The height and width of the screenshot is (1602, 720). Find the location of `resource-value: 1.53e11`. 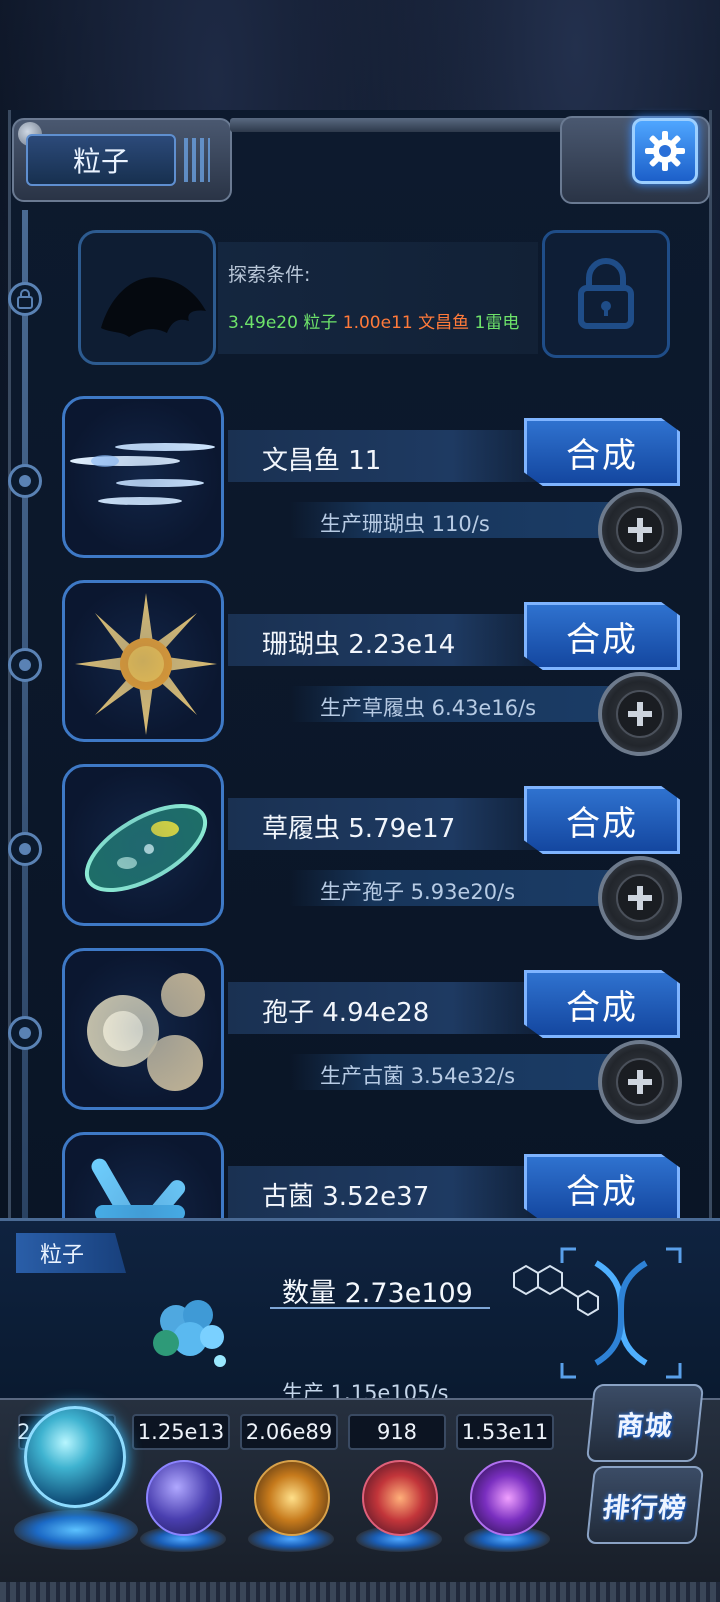

resource-value: 1.53e11 is located at coordinates (505, 1432).